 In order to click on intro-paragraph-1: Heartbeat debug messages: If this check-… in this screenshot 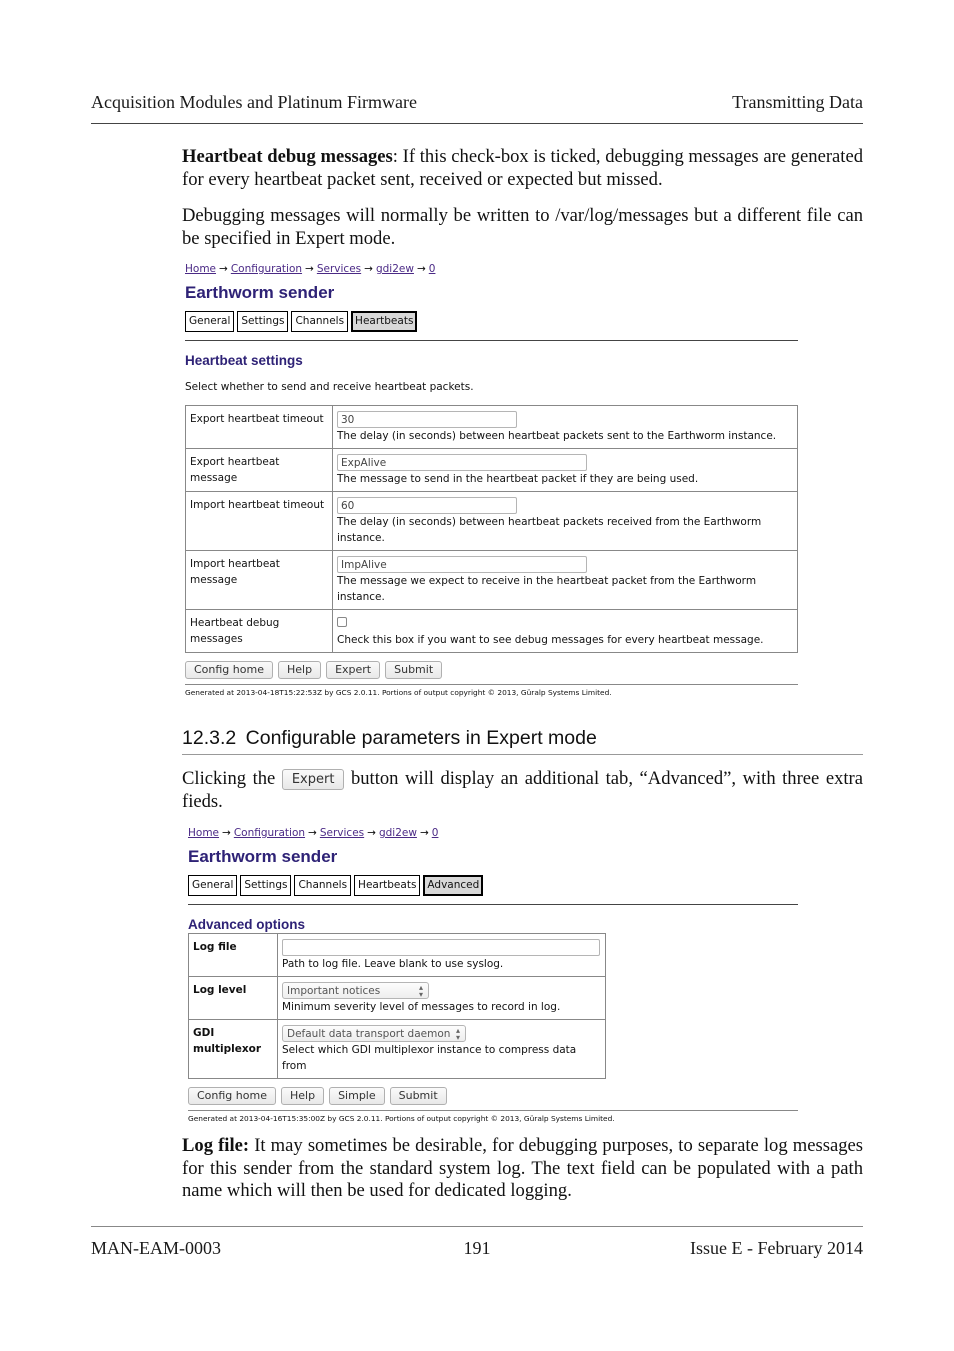, I will do `click(522, 168)`.